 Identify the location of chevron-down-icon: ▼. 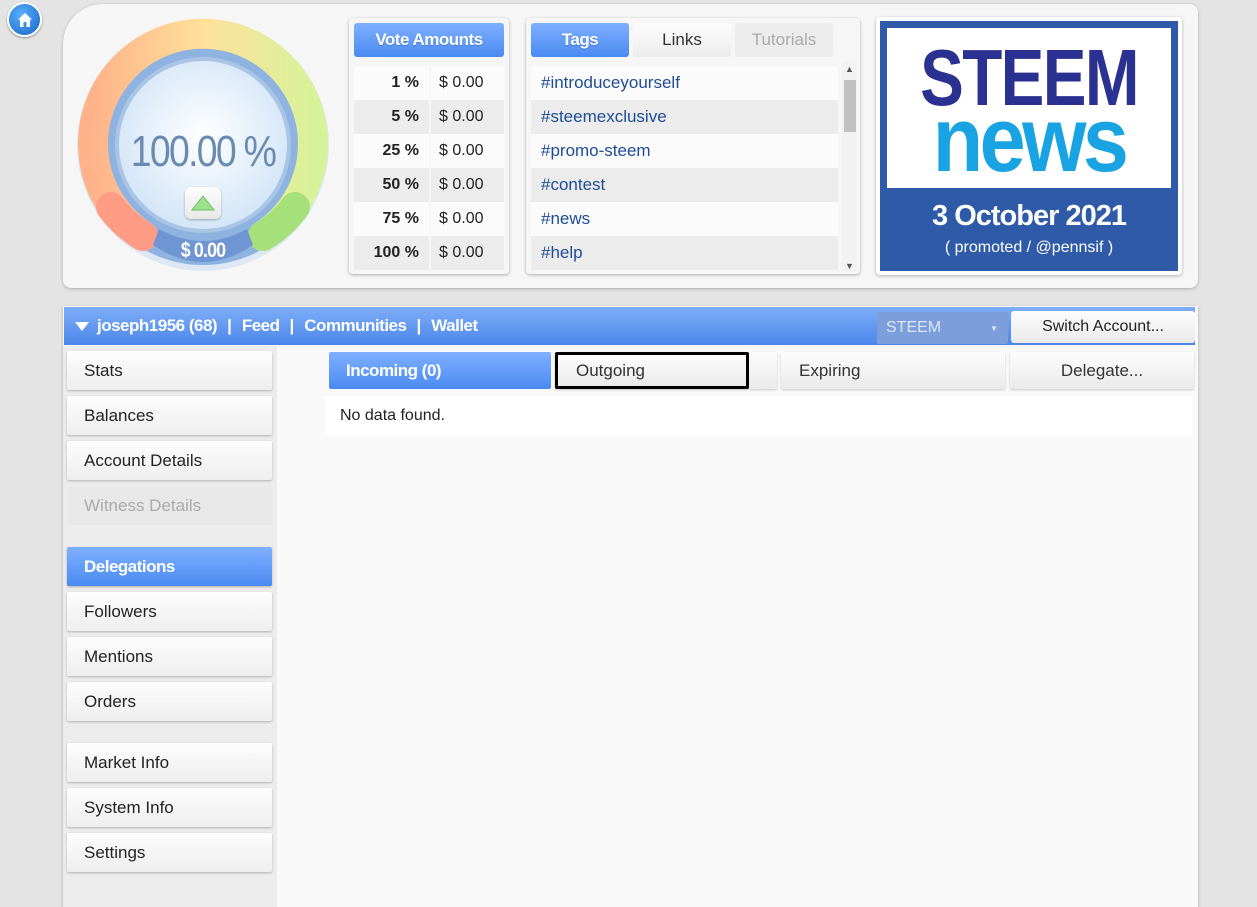
(994, 328).